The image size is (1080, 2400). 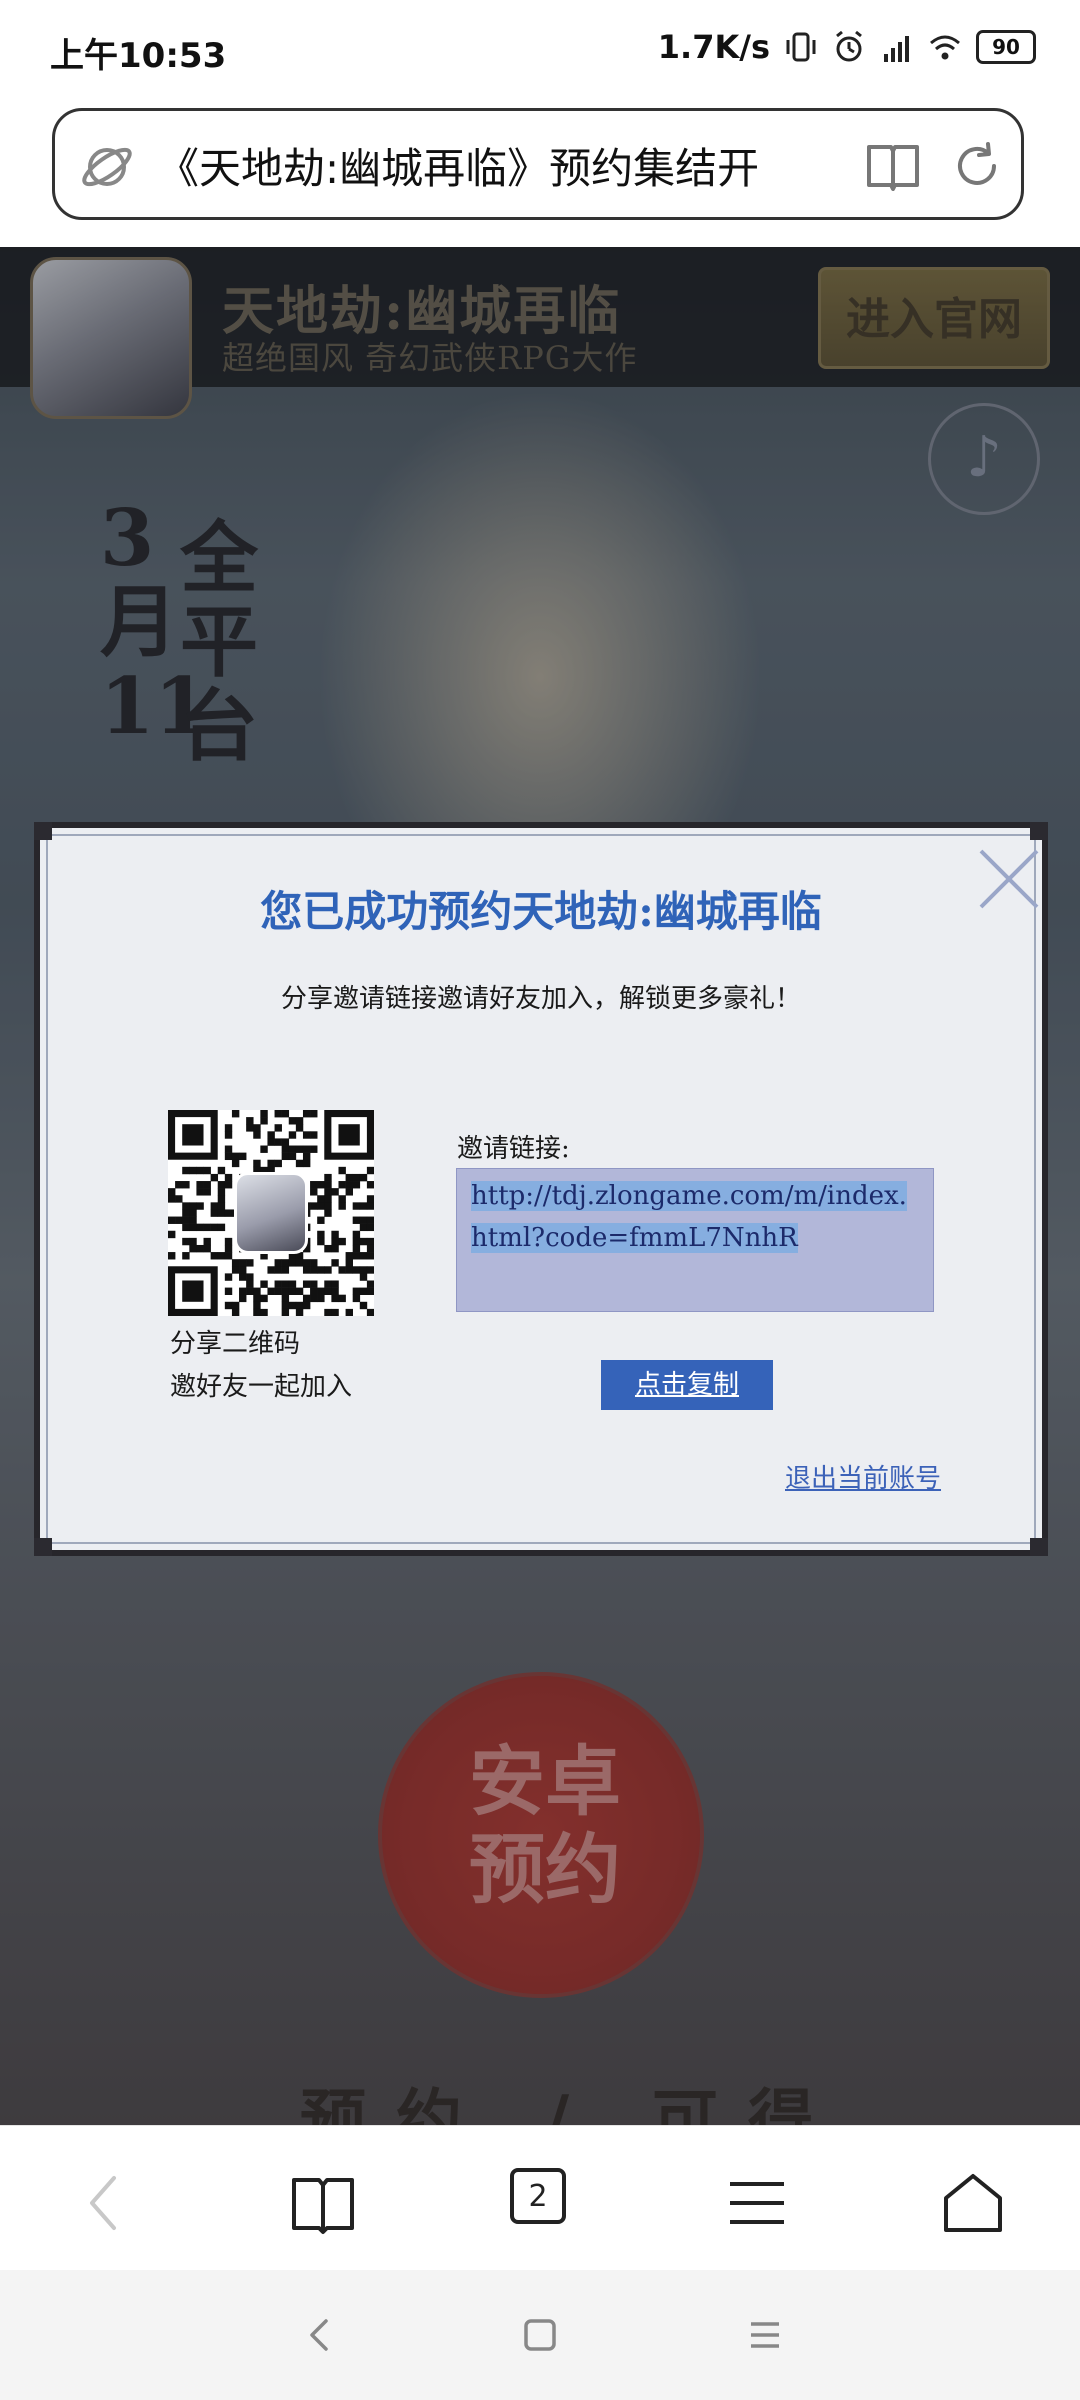 What do you see at coordinates (271, 1213) in the screenshot?
I see `qr-avatar` at bounding box center [271, 1213].